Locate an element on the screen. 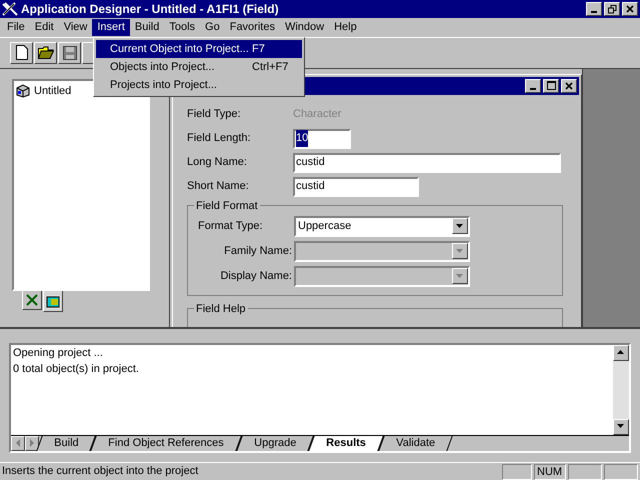  down-arrow-icon is located at coordinates (621, 427).